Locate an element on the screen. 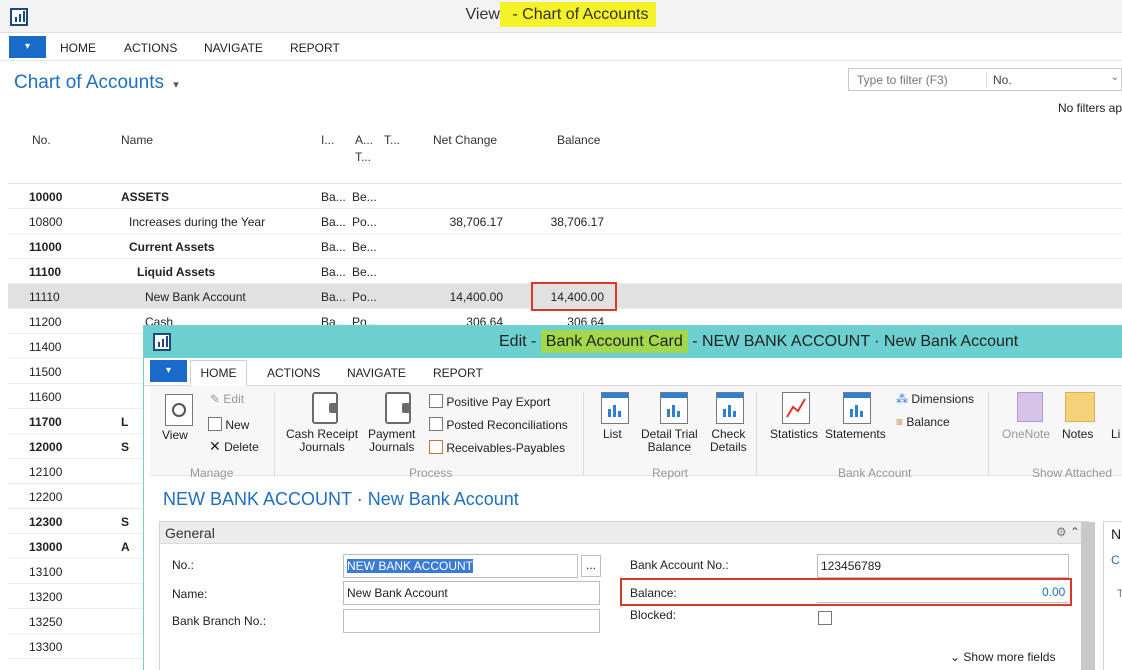  account-no-cell: 12300 is located at coordinates (46, 522).